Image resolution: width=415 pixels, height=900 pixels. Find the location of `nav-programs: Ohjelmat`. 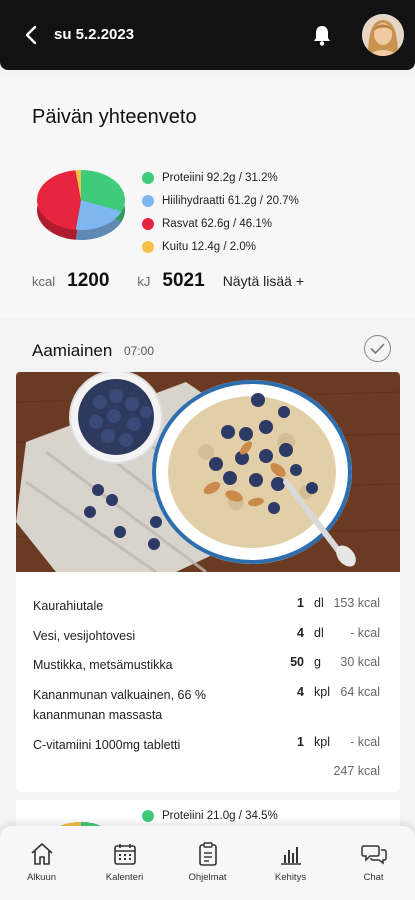

nav-programs: Ohjelmat is located at coordinates (207, 863).